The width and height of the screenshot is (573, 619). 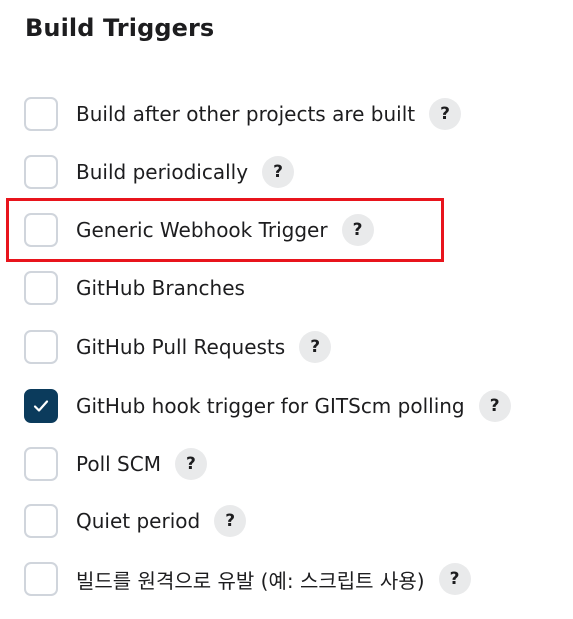 What do you see at coordinates (245, 114) in the screenshot?
I see `trigger-label: Build after other projects are built` at bounding box center [245, 114].